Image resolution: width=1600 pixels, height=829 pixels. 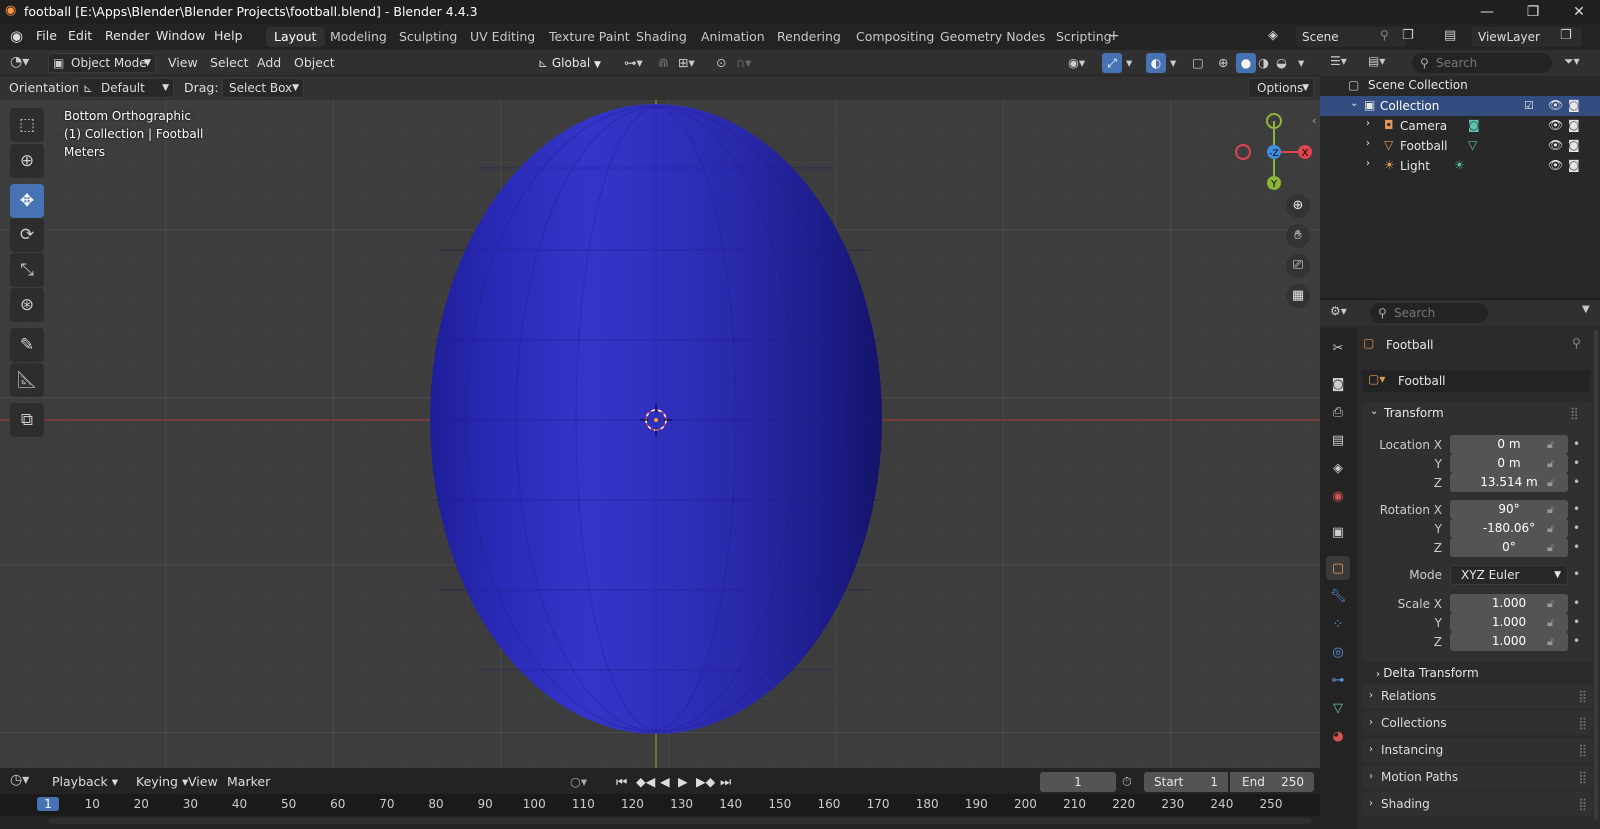 What do you see at coordinates (1450, 35) in the screenshot?
I see `view-layer-icon: ▤` at bounding box center [1450, 35].